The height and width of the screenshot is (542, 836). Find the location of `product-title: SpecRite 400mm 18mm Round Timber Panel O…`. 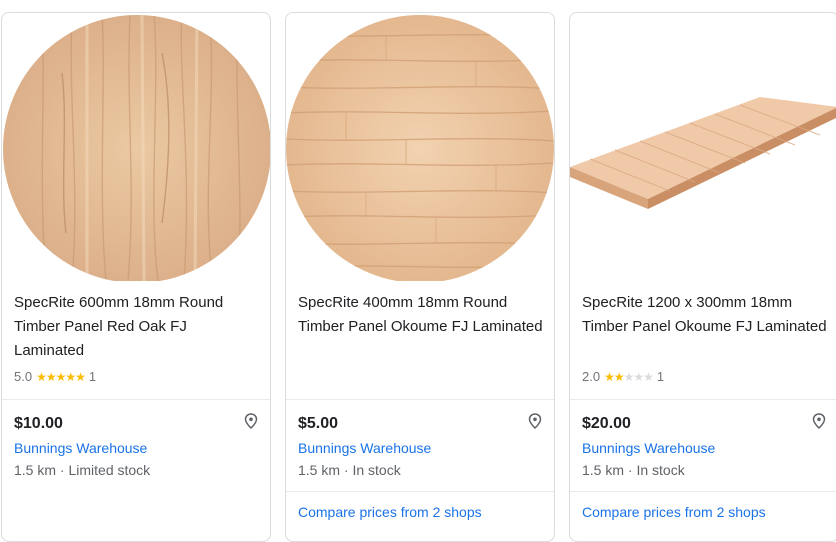

product-title: SpecRite 400mm 18mm Round Timber Panel O… is located at coordinates (421, 315).